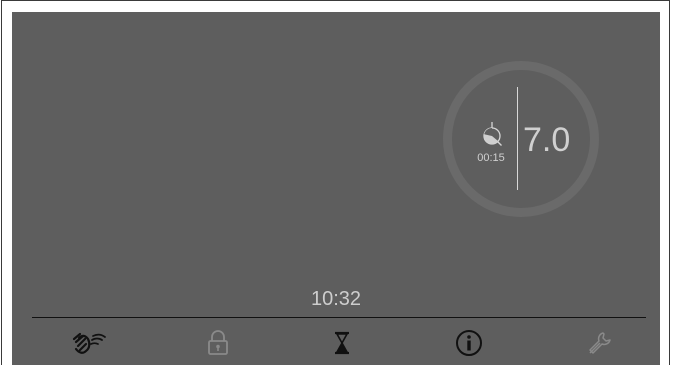 The height and width of the screenshot is (365, 674). What do you see at coordinates (491, 158) in the screenshot?
I see `timer-remaining: 00:15` at bounding box center [491, 158].